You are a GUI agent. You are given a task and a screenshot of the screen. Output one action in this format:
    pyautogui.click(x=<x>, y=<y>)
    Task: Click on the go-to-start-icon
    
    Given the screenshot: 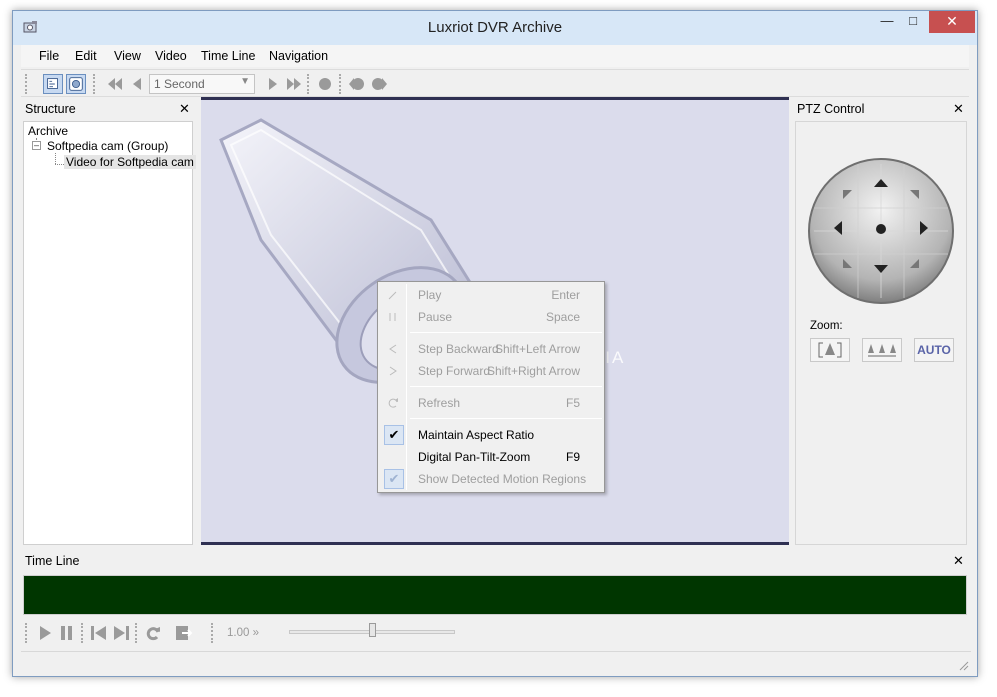 What is the action you would take?
    pyautogui.click(x=99, y=633)
    